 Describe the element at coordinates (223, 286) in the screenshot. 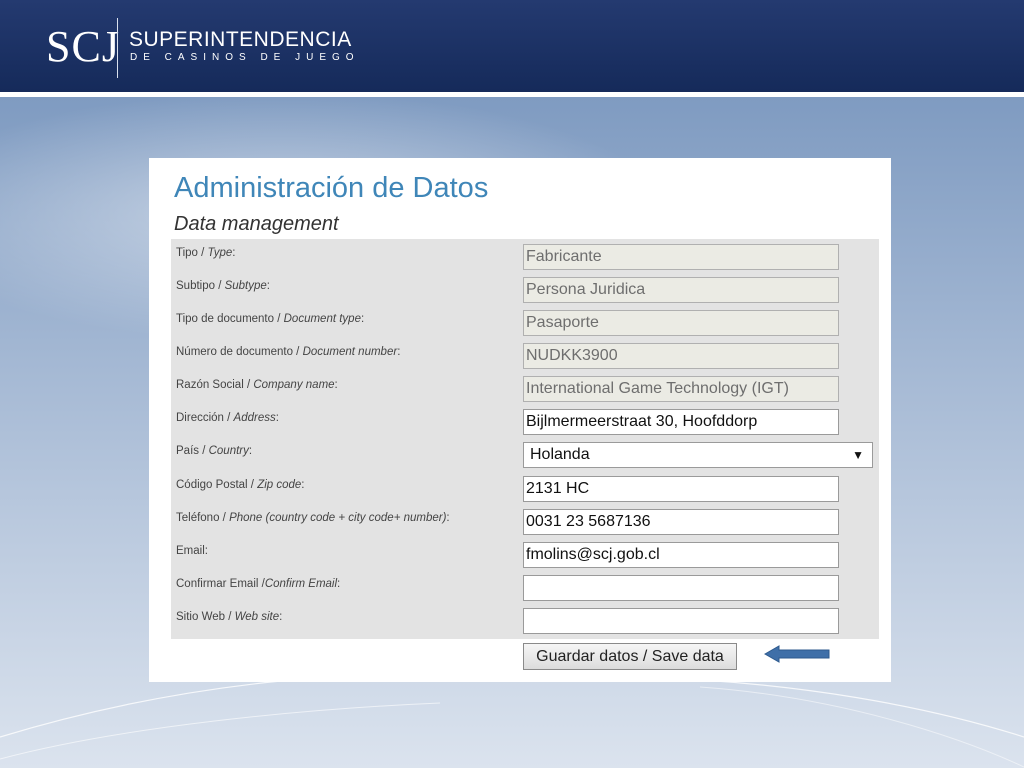

I see `label-subtype: Subtipo / Subtype:` at that location.